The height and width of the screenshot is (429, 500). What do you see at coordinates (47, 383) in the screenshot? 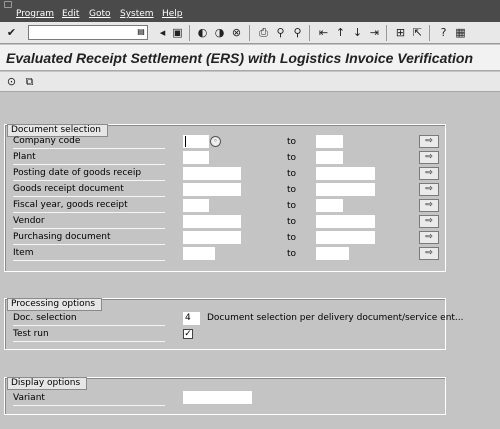
I see `display-options-title: Display options` at bounding box center [47, 383].